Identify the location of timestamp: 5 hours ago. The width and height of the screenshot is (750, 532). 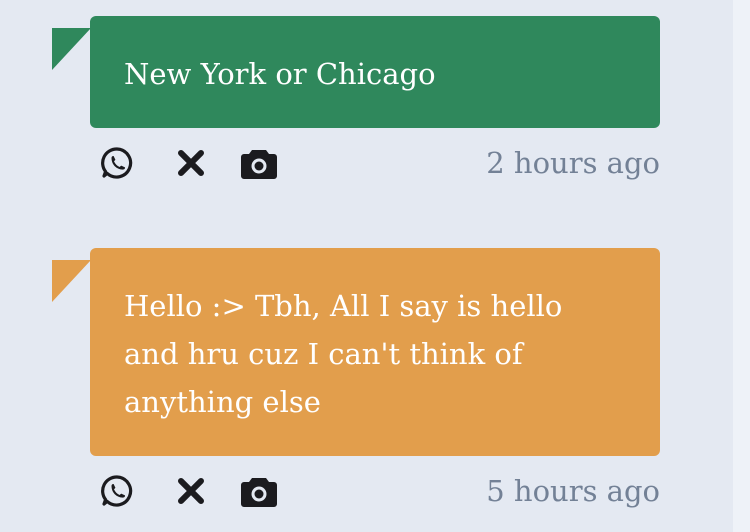
(573, 491).